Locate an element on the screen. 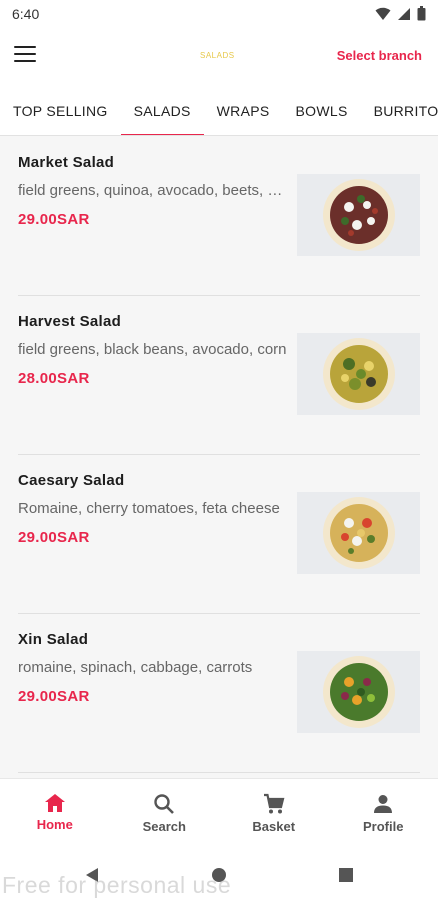  tab-top-selling: TOP SELLING is located at coordinates (60, 110).